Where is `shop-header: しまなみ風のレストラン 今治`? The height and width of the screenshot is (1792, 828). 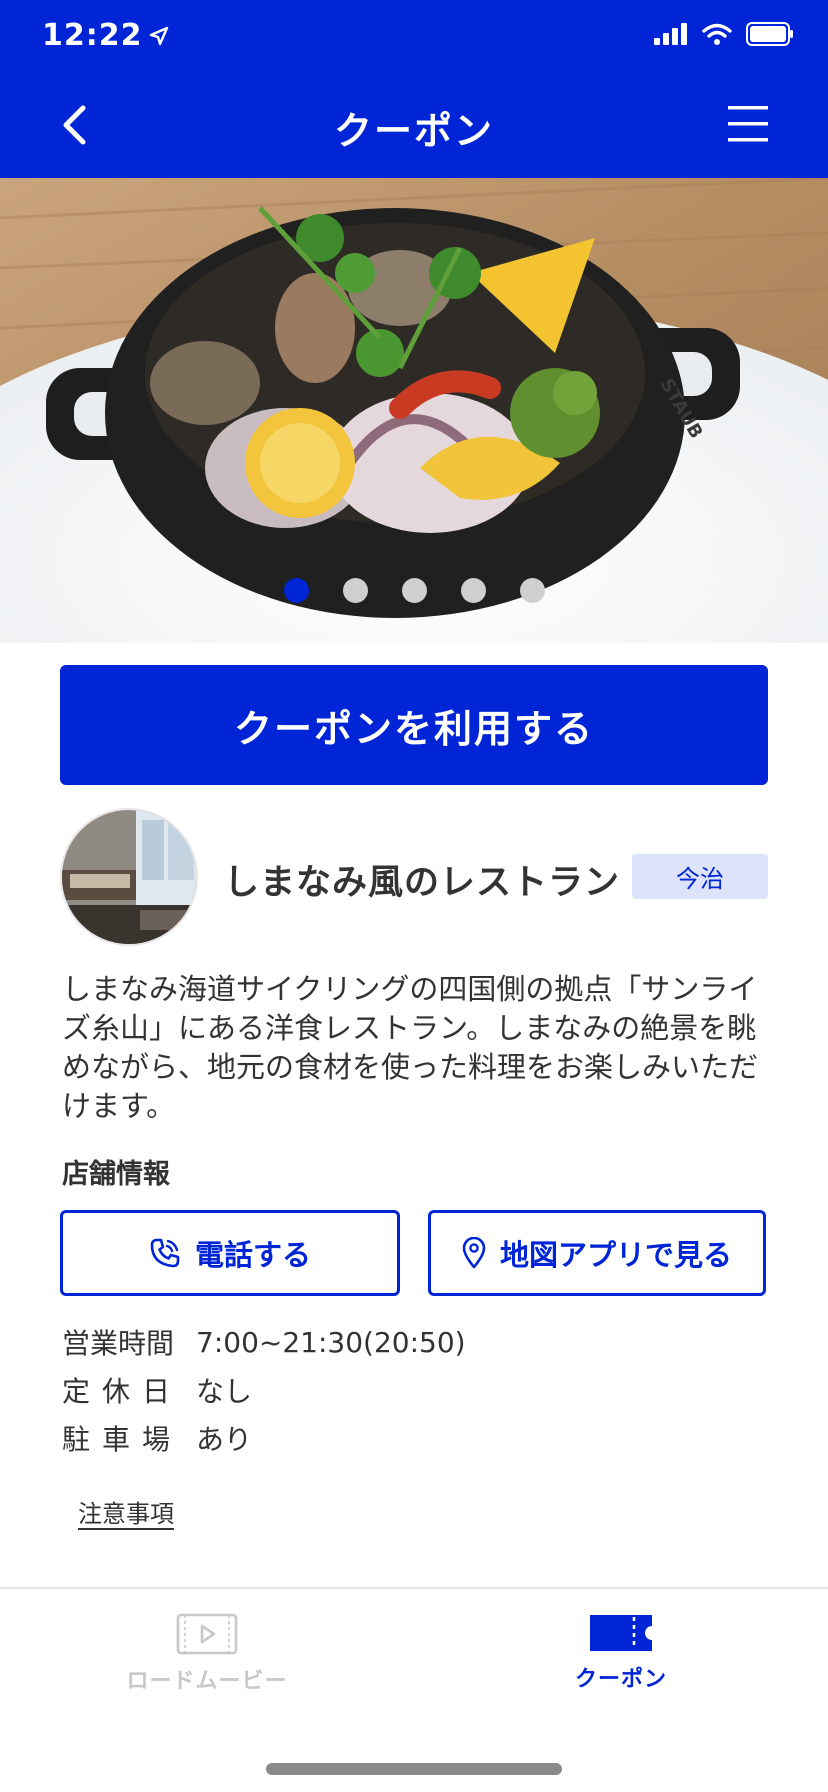
shop-header: しまなみ風のレストラン 今治 is located at coordinates (414, 878).